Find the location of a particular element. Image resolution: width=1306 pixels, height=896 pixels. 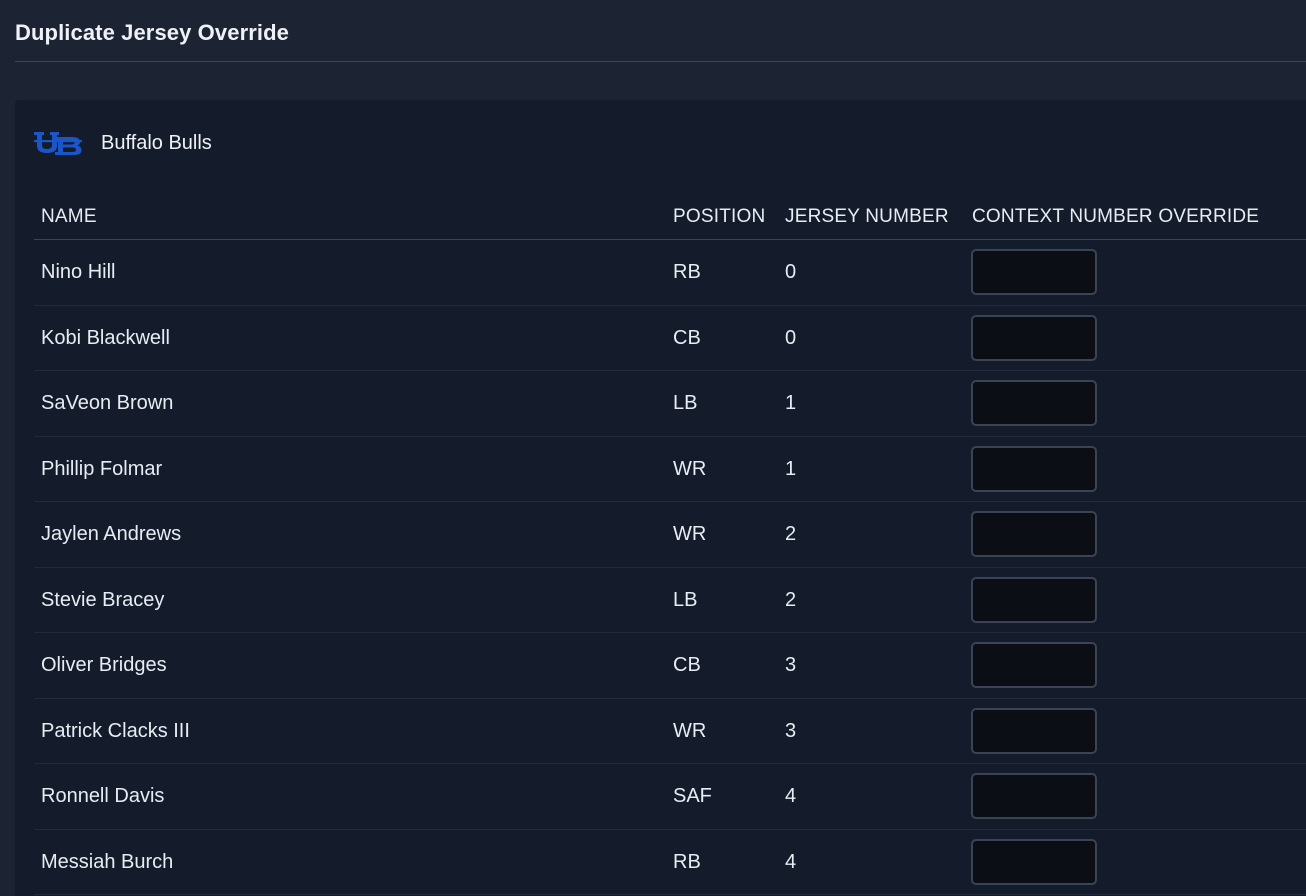

table-row: SaVeon Brown LB 1 is located at coordinates (670, 404).